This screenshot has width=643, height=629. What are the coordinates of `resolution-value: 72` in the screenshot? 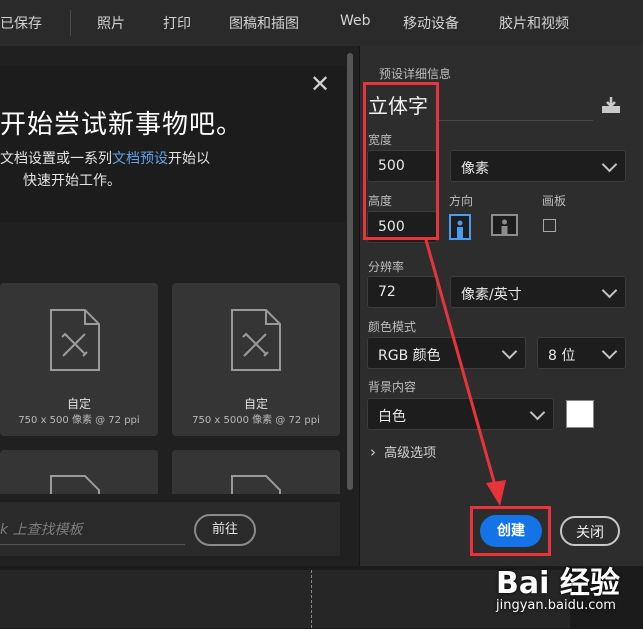 It's located at (387, 292).